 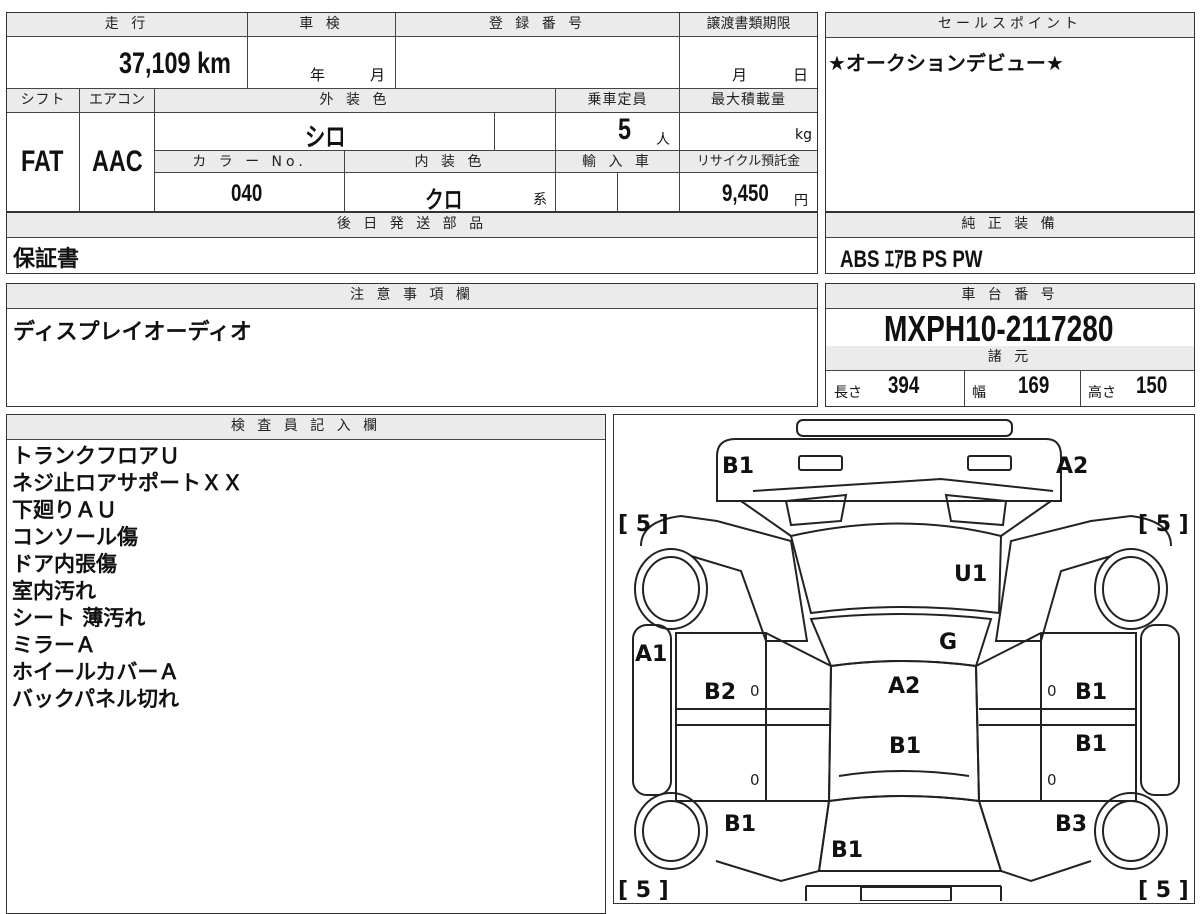 What do you see at coordinates (306, 427) in the screenshot?
I see `inspector-header: 検 査 員 記 入 欄` at bounding box center [306, 427].